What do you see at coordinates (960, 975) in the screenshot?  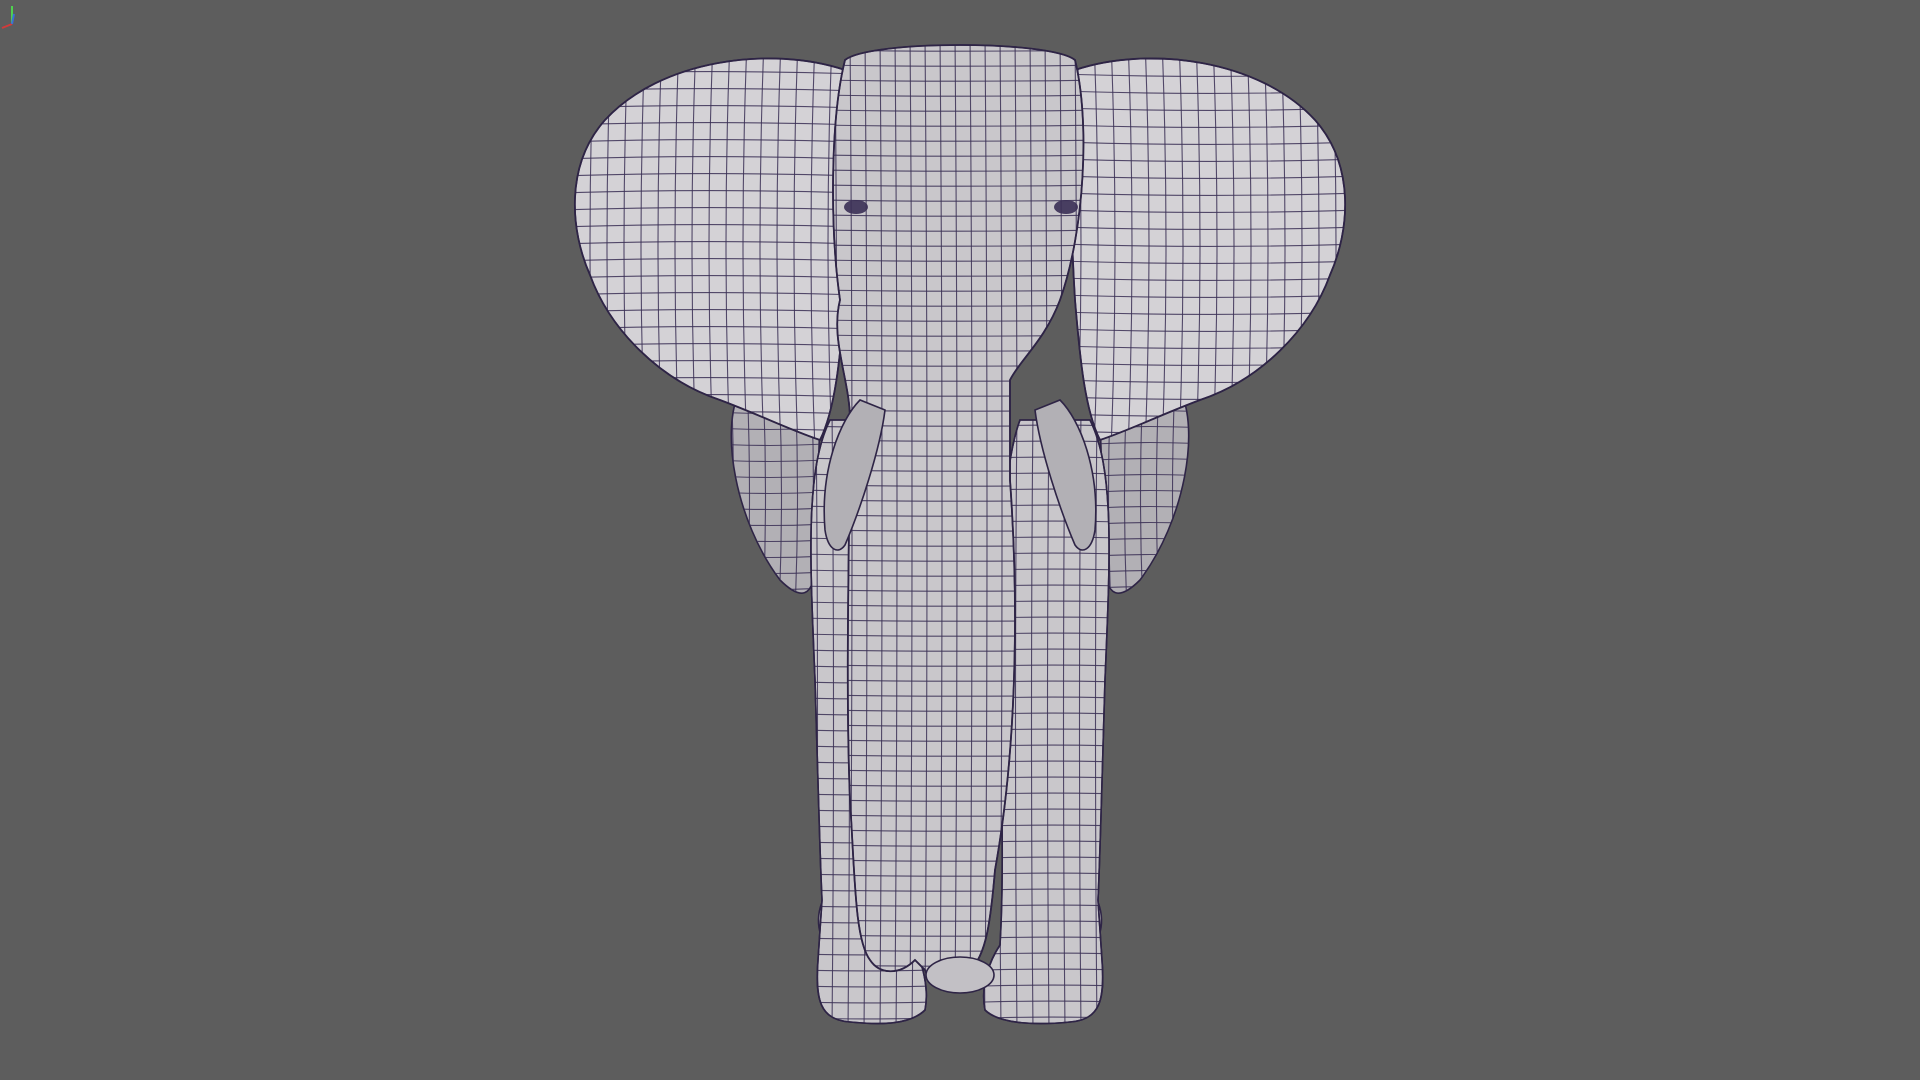 I see `trunk-tip` at bounding box center [960, 975].